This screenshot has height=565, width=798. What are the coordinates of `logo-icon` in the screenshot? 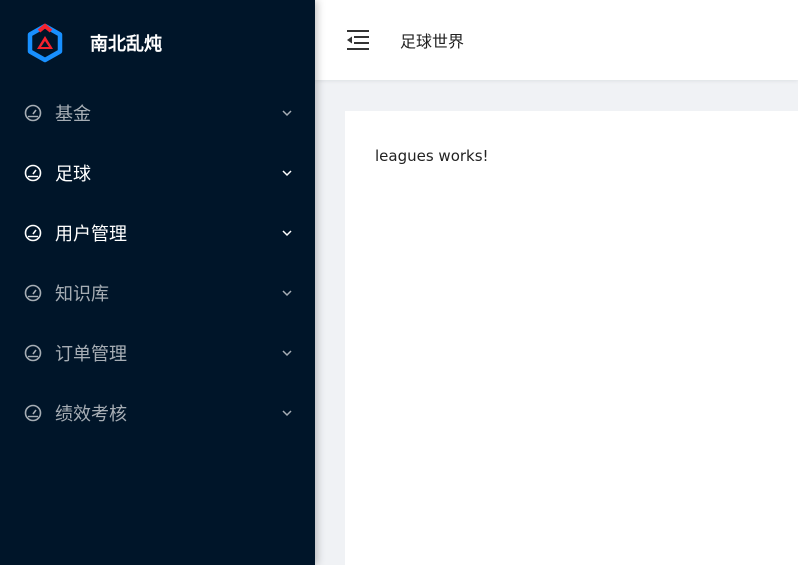 It's located at (45, 43).